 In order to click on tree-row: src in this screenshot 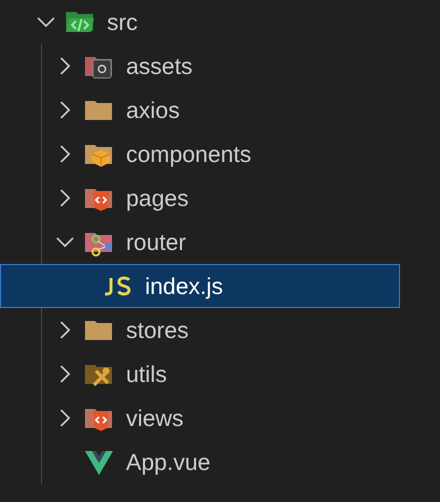, I will do `click(200, 22)`.